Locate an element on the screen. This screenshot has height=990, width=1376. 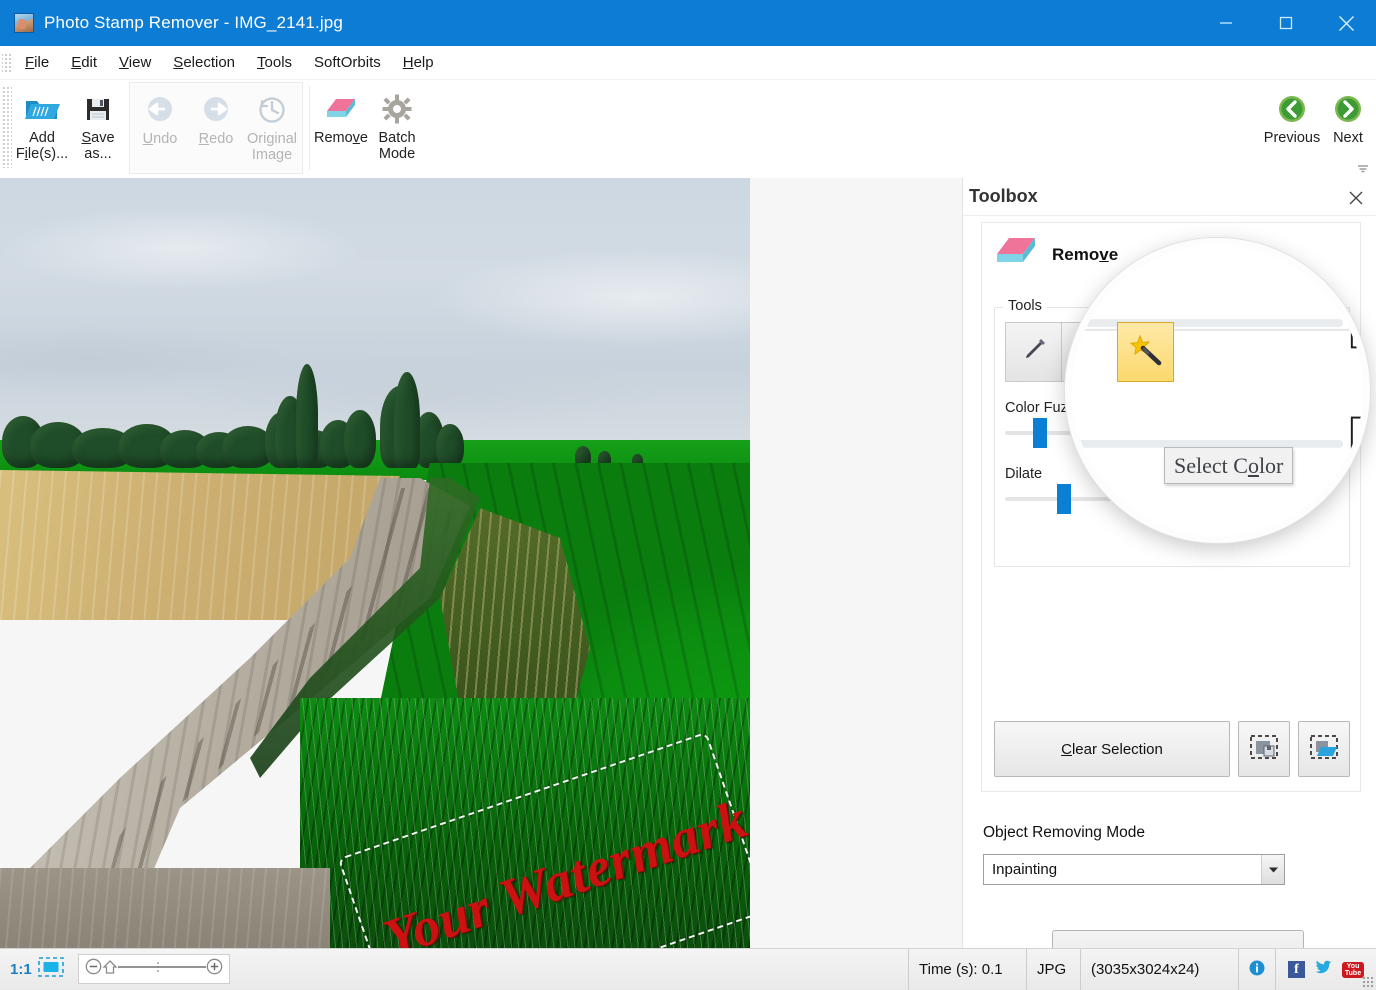
menu-grip-handle is located at coordinates (7, 62).